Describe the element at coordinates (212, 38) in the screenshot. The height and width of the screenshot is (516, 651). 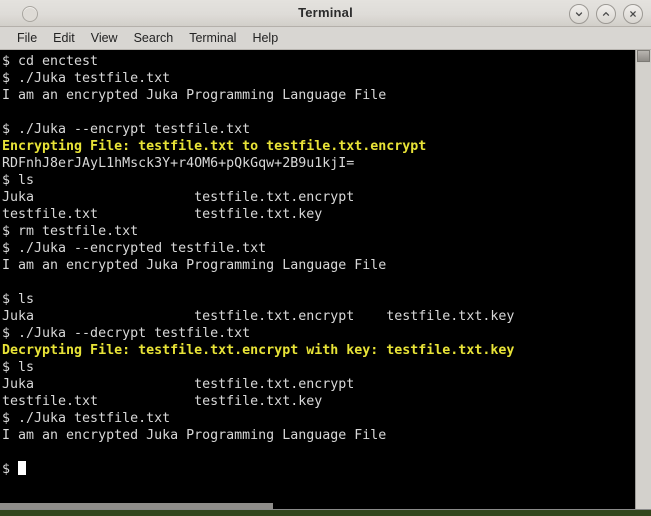
I see `menu-item-terminal: Terminal` at that location.